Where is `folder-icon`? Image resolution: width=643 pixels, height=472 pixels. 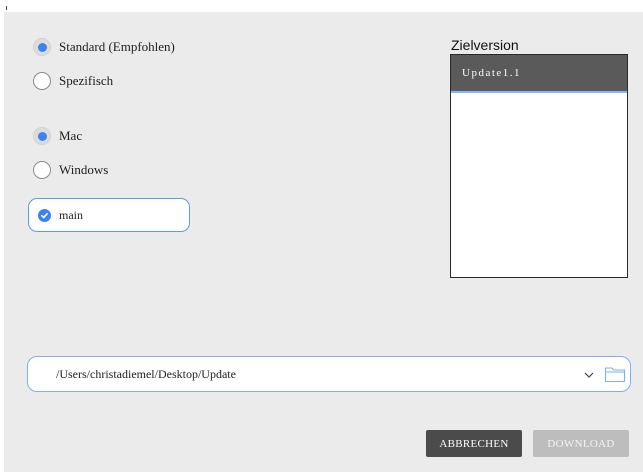 folder-icon is located at coordinates (617, 374).